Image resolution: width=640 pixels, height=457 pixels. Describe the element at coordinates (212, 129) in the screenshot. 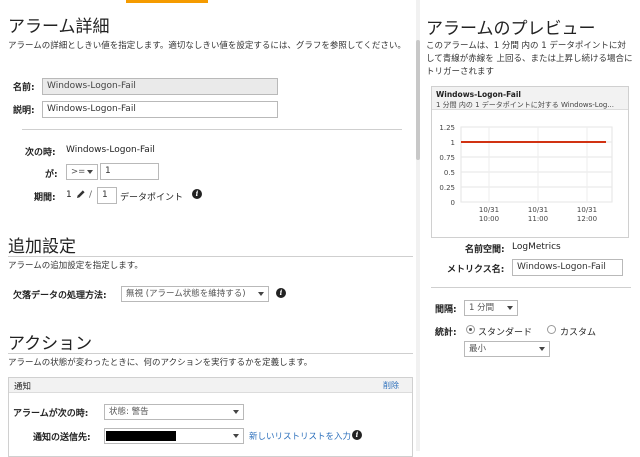

I see `details-divider` at that location.